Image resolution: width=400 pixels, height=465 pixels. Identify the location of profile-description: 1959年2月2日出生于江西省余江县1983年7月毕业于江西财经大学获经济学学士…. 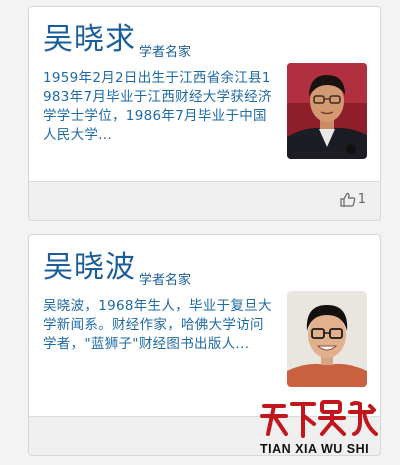
(160, 107).